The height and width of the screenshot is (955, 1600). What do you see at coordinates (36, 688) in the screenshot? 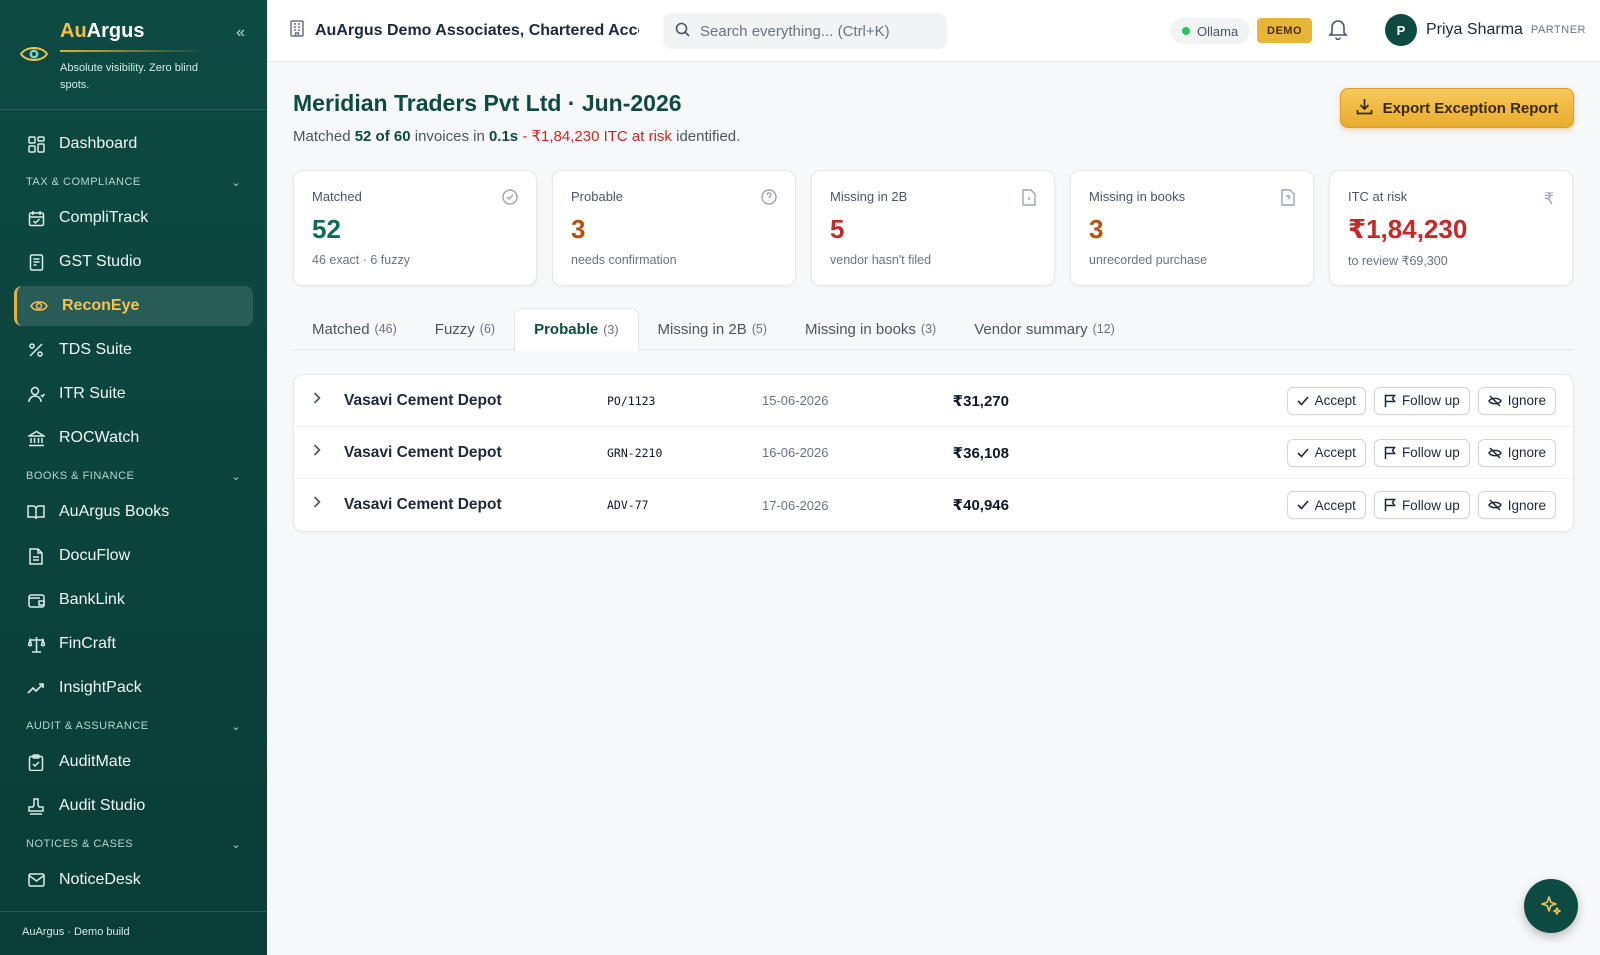
I see `trending-up-icon` at bounding box center [36, 688].